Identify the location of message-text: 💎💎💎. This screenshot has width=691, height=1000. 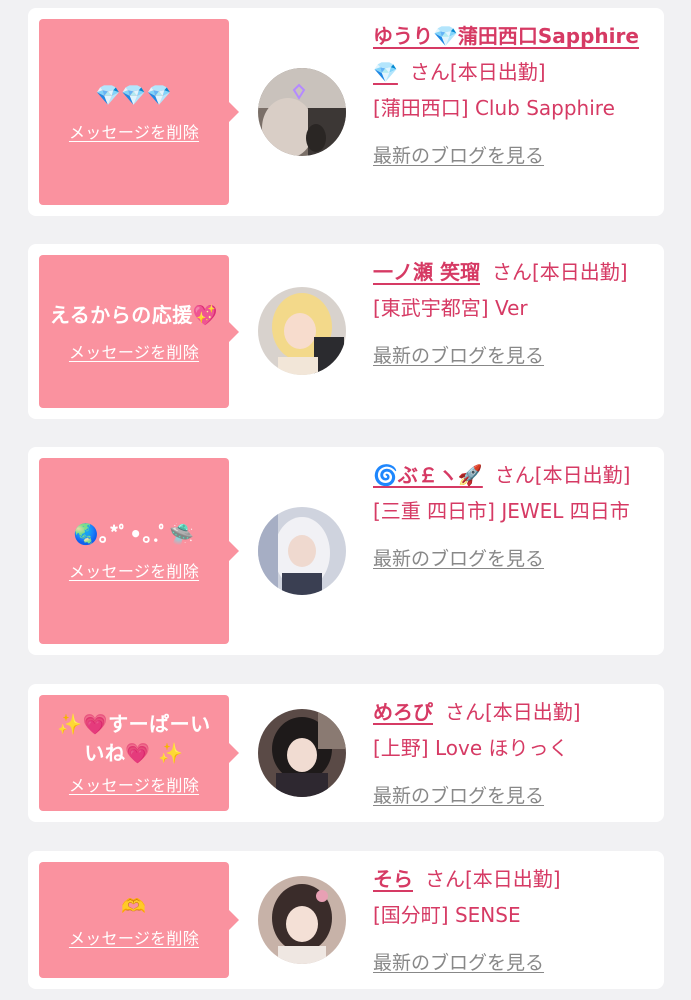
(134, 95).